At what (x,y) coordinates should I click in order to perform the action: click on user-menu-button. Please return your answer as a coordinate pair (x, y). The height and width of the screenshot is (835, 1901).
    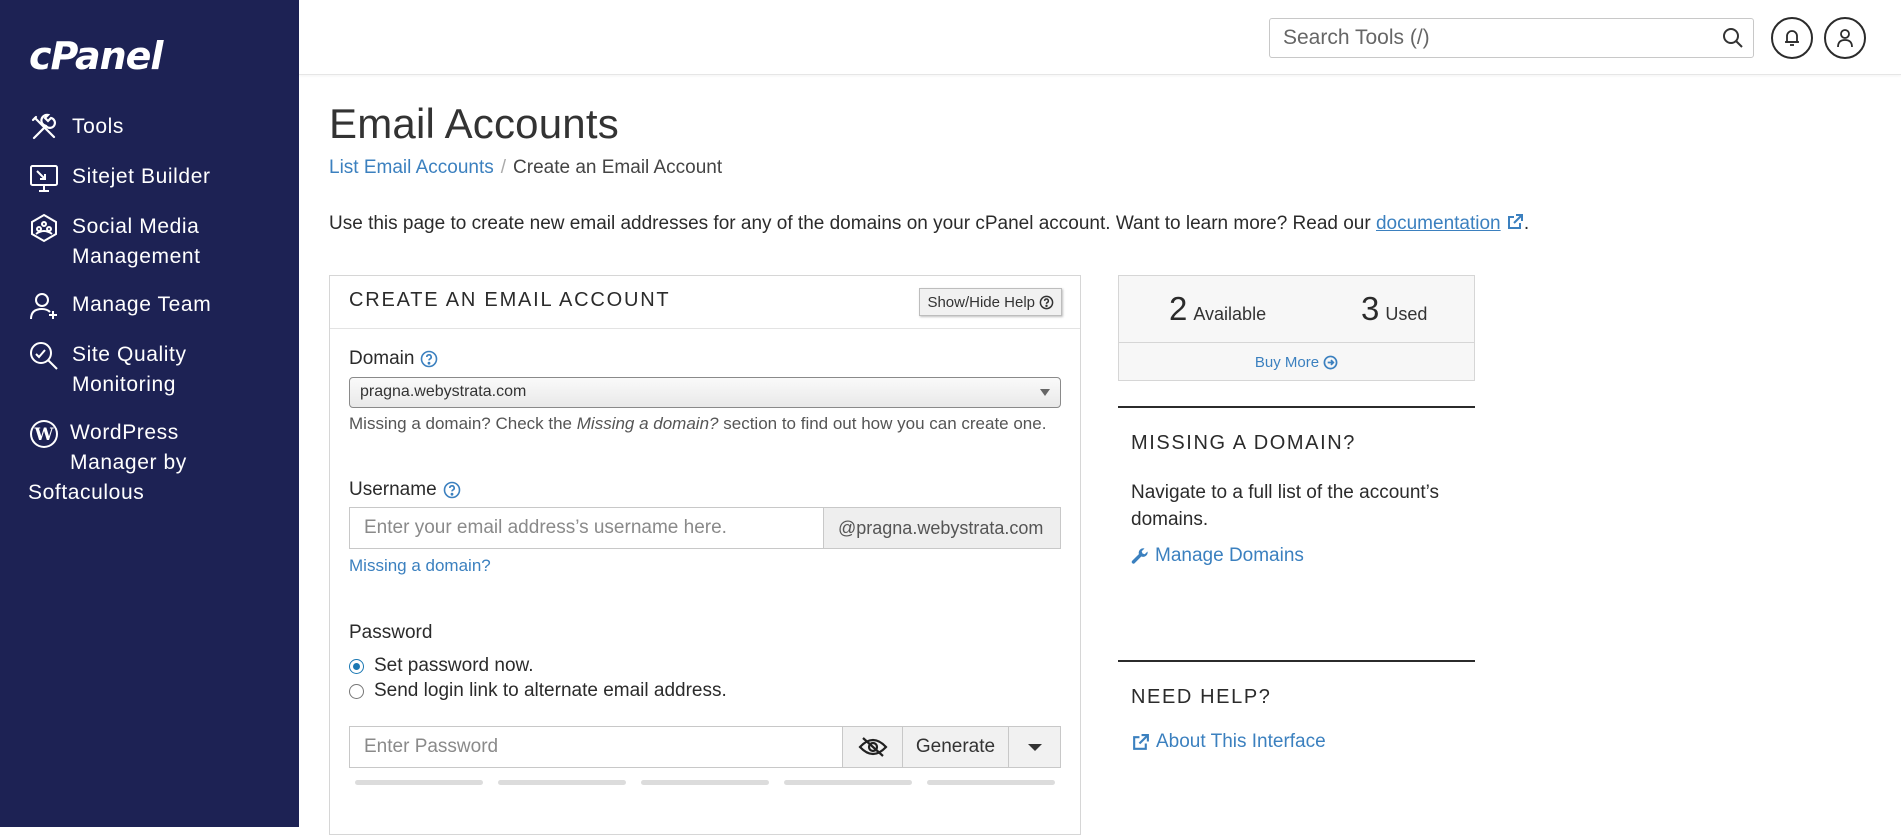
    Looking at the image, I should click on (1845, 38).